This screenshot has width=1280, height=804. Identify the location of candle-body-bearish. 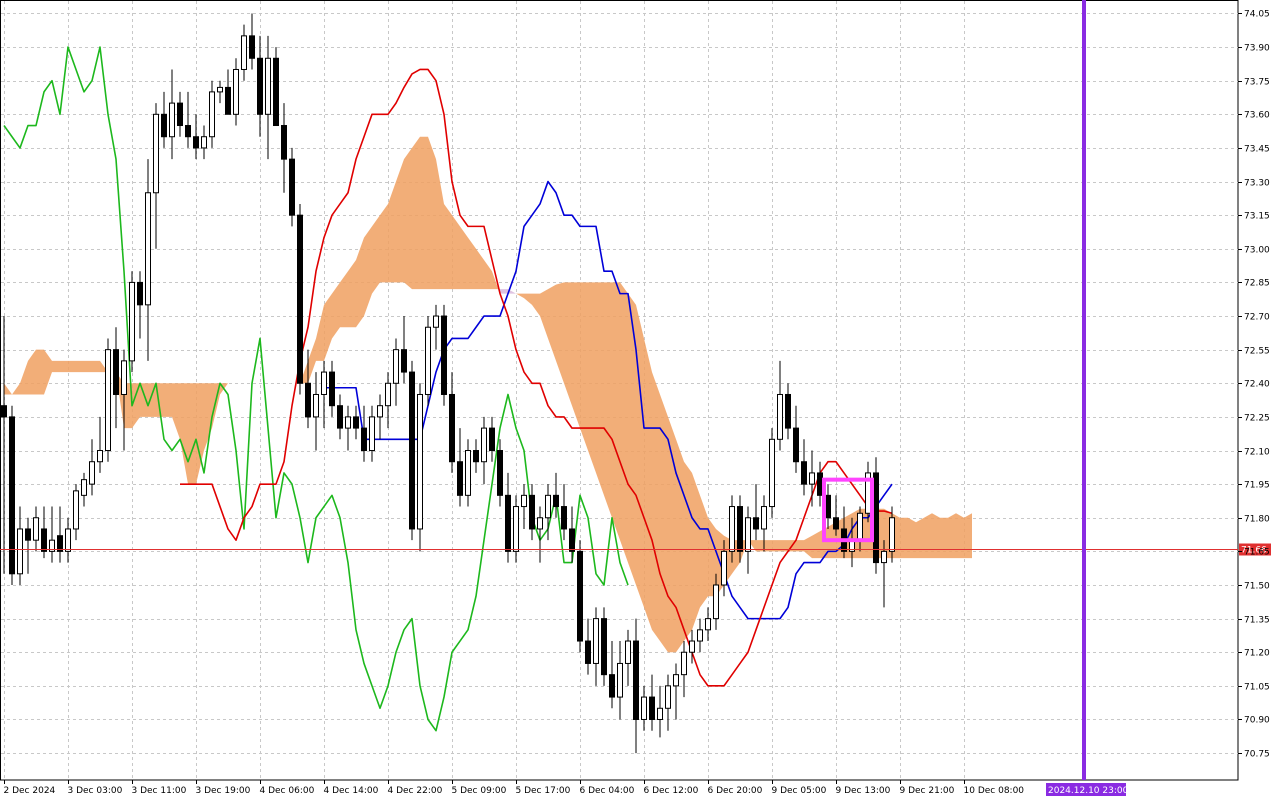
(276, 92).